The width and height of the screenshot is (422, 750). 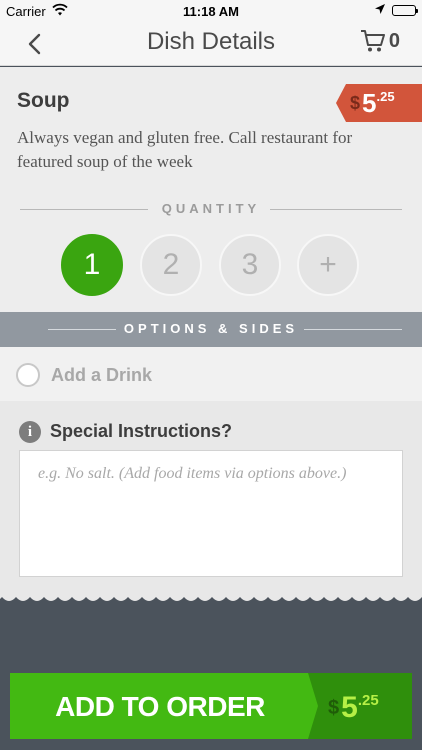 What do you see at coordinates (211, 265) in the screenshot?
I see `quantity-selector: 1 2 3 +` at bounding box center [211, 265].